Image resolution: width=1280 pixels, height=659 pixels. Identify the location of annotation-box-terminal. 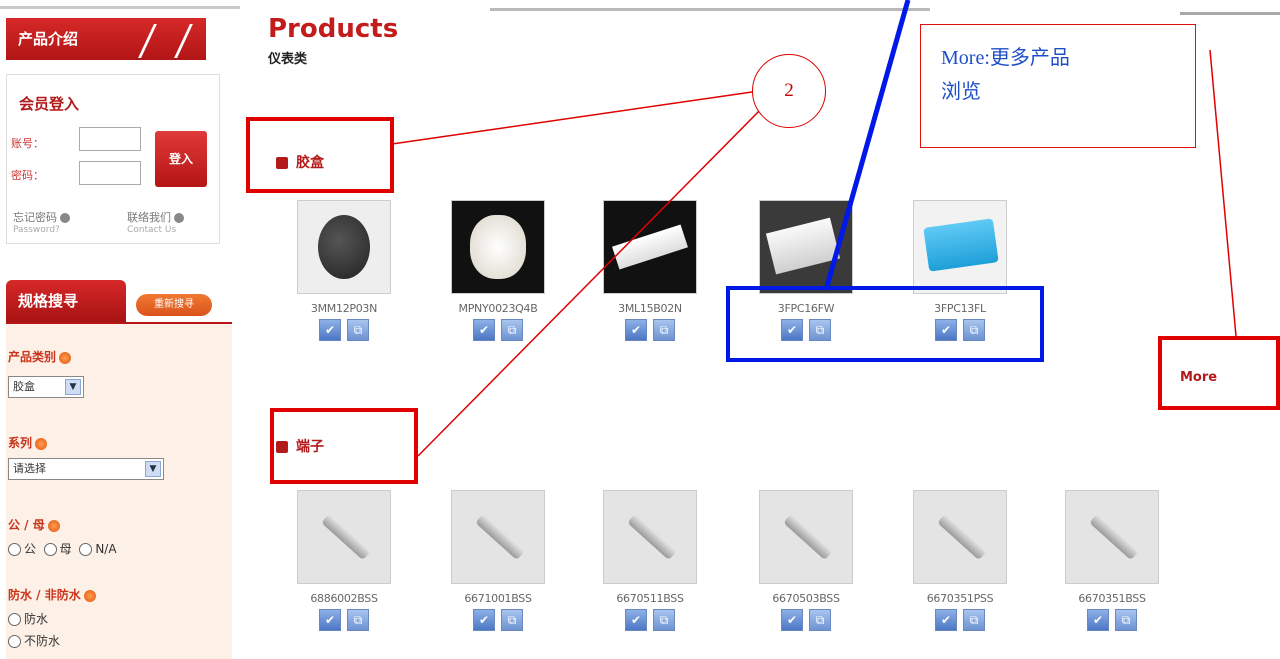
(344, 446).